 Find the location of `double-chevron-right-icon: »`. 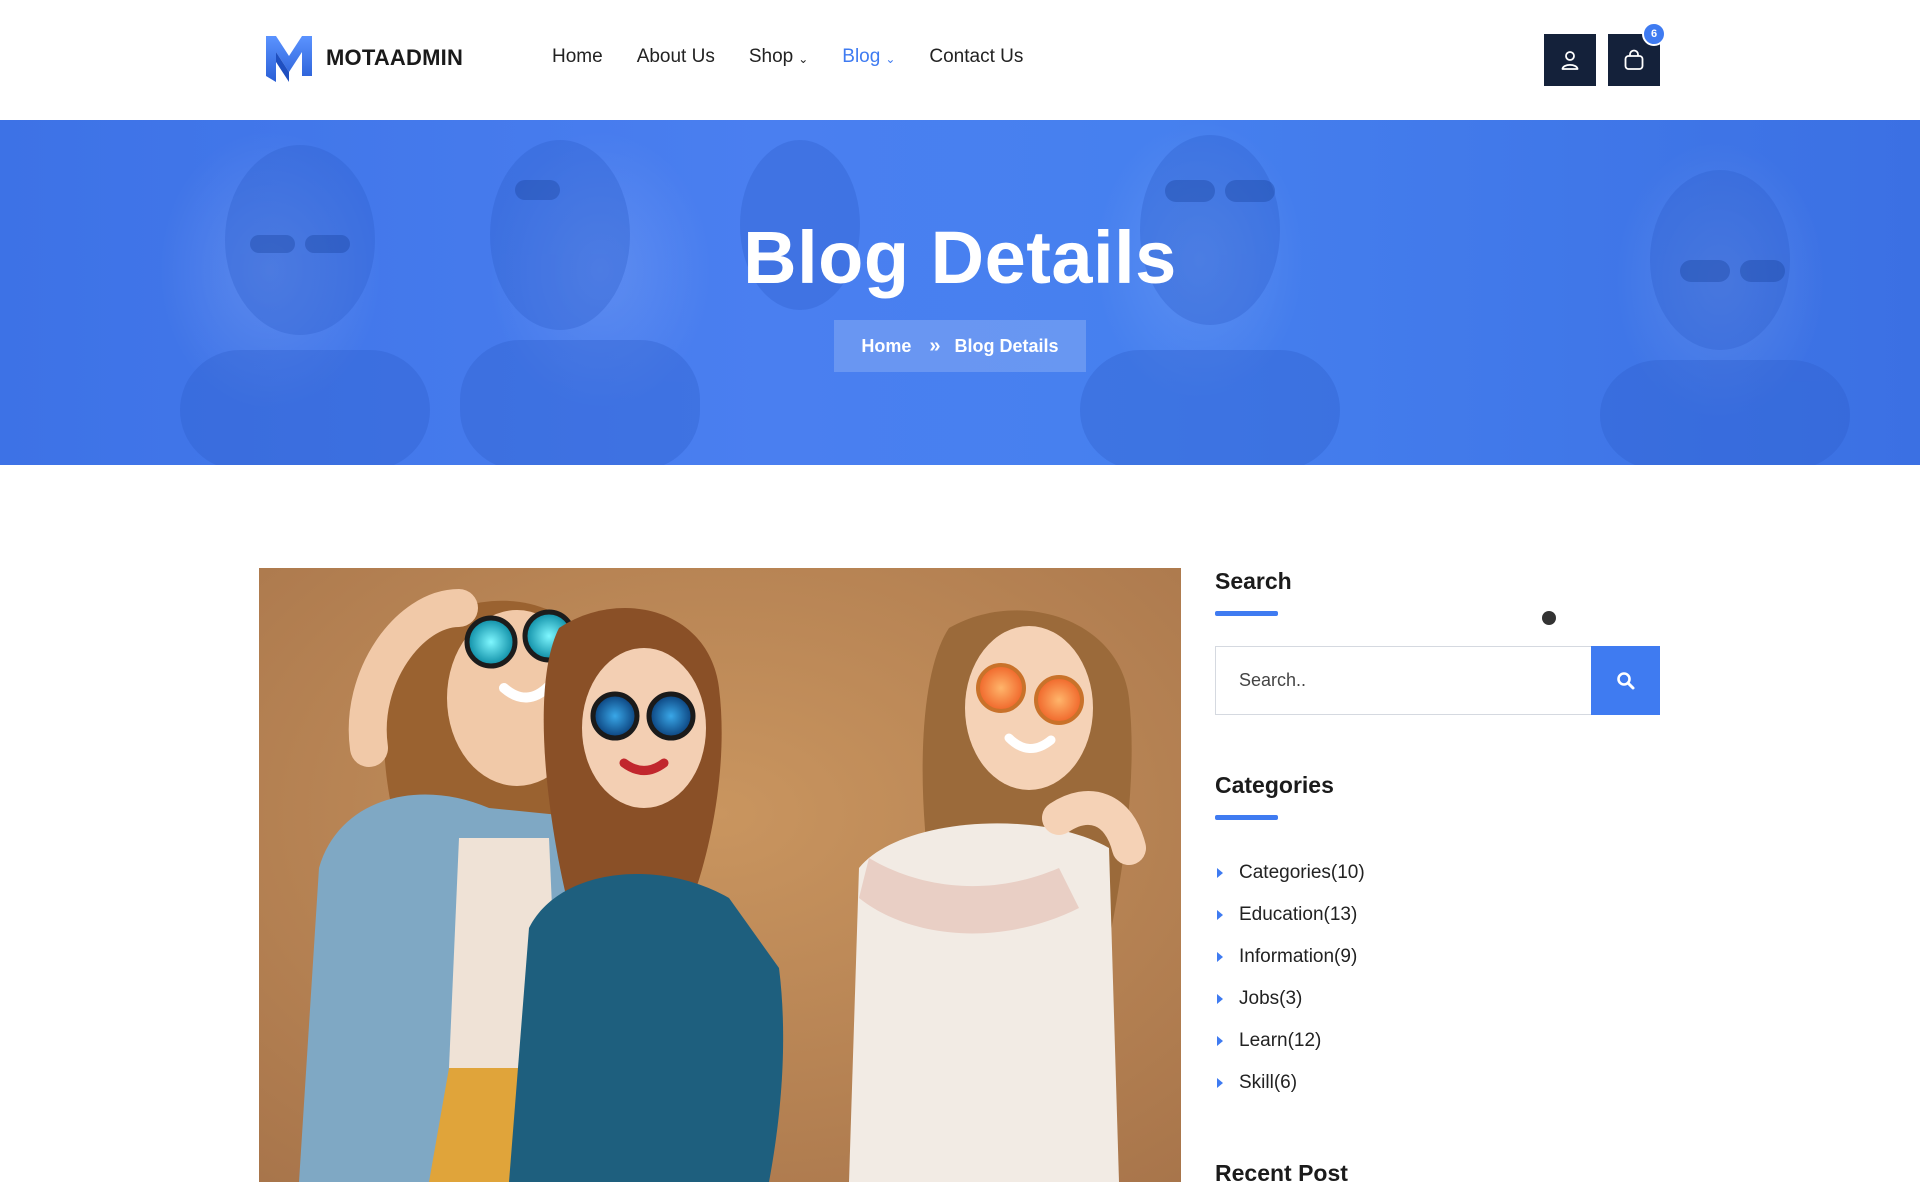

double-chevron-right-icon: » is located at coordinates (934, 345).